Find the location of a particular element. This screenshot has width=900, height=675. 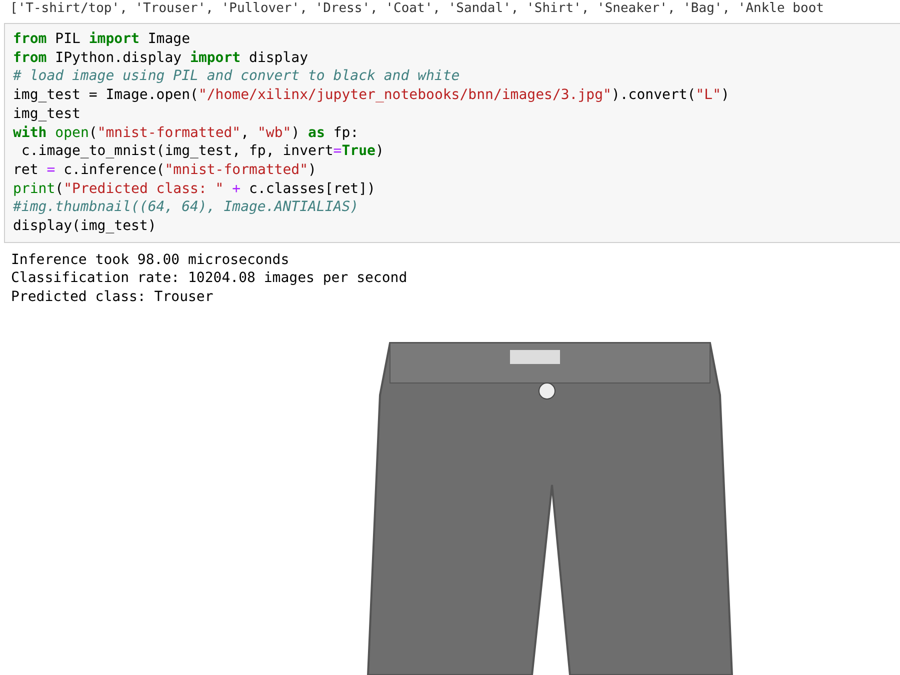

output-text: Predicted class: Trouser is located at coordinates (112, 297).